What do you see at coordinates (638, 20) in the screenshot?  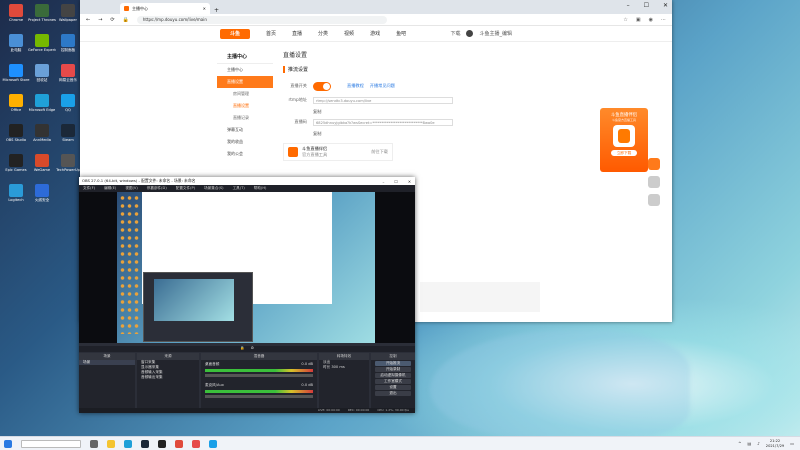 I see `collections-icon: ▣` at bounding box center [638, 20].